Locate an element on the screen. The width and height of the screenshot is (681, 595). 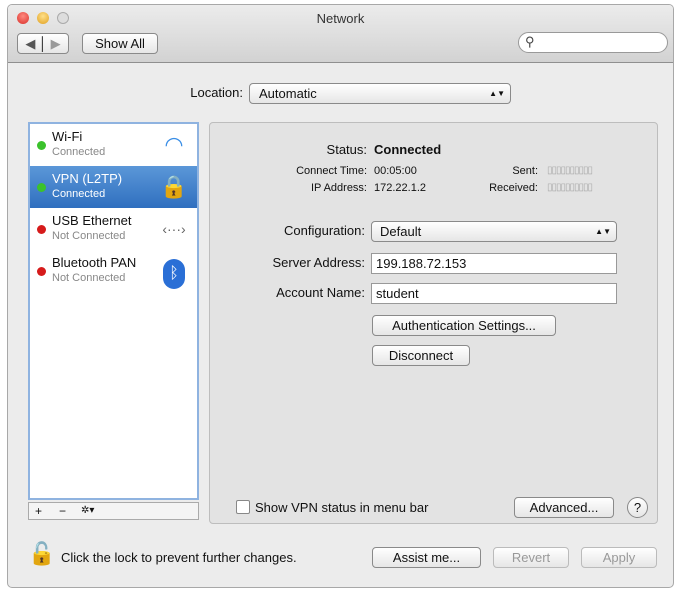
back-forward-buttons: ◀ │ ▶ is located at coordinates (43, 43).